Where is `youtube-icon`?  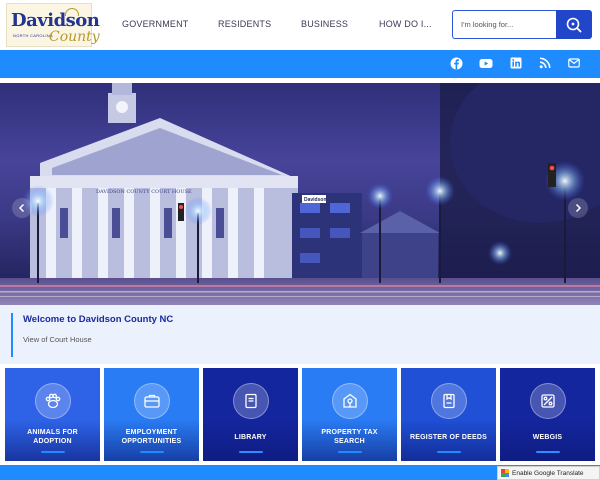
youtube-icon is located at coordinates (486, 63).